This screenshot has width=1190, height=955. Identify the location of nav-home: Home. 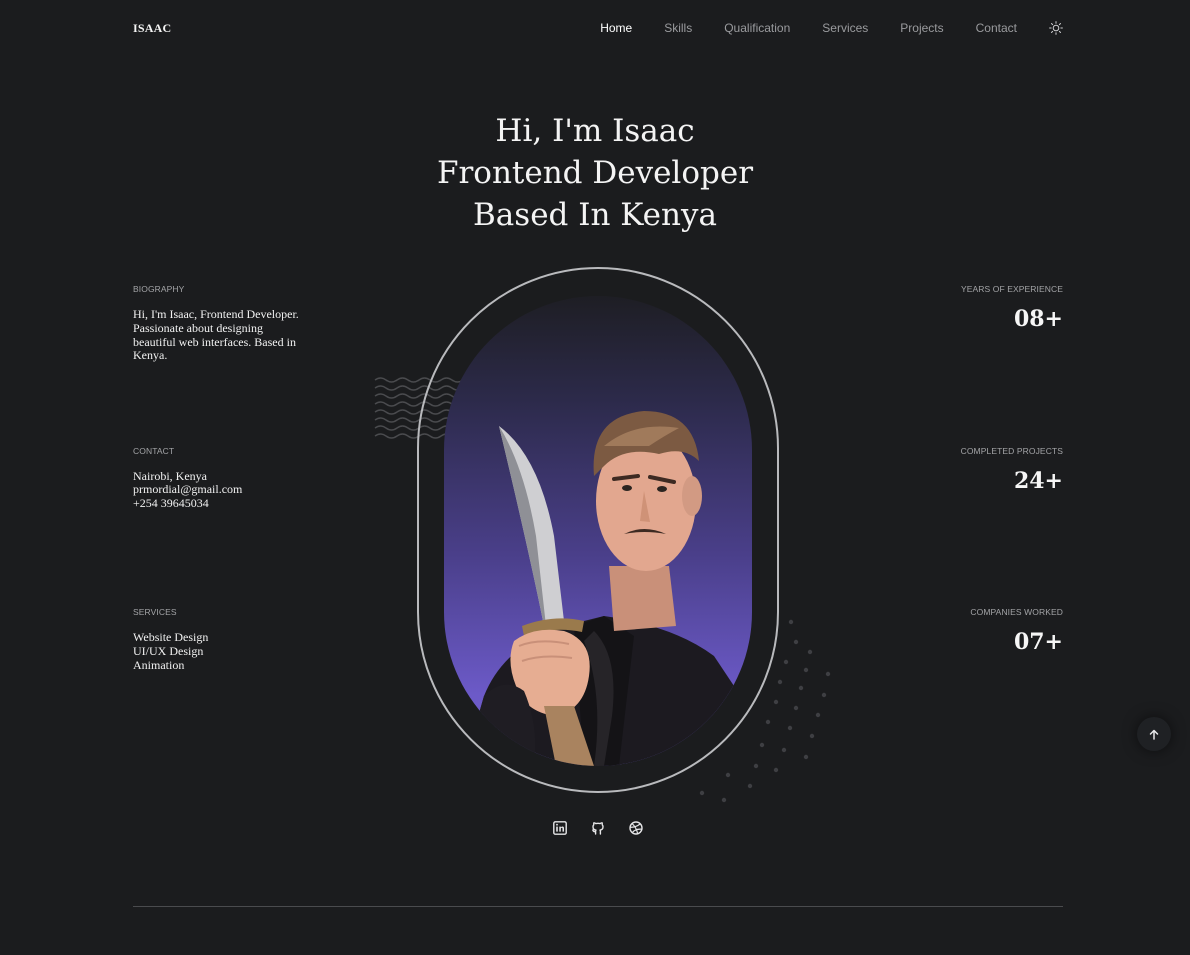
(616, 28).